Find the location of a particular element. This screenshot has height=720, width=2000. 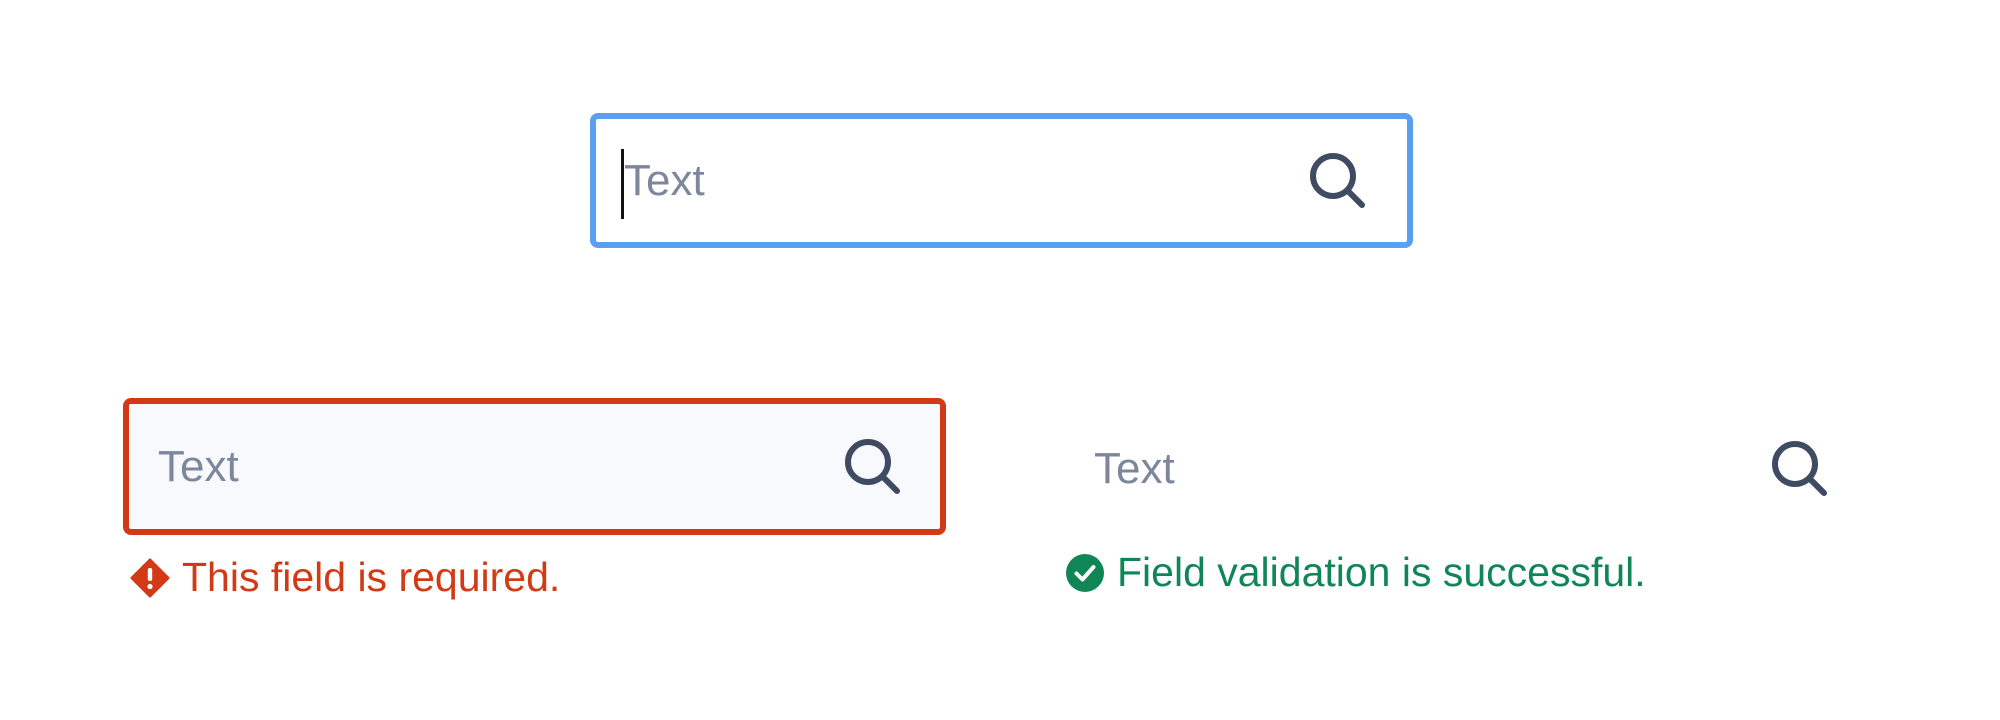

alert-diamond-icon is located at coordinates (150, 578).